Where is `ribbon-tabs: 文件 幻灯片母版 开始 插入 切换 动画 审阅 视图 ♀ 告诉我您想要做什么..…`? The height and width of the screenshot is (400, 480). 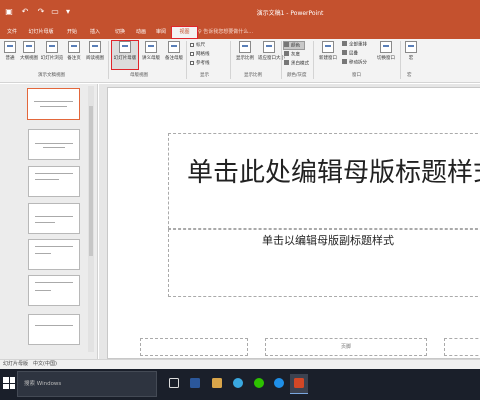 ribbon-tabs: 文件 幻灯片母版 开始 插入 切换 动画 审阅 视图 ♀ 告诉我您想要做什么..… is located at coordinates (240, 31).